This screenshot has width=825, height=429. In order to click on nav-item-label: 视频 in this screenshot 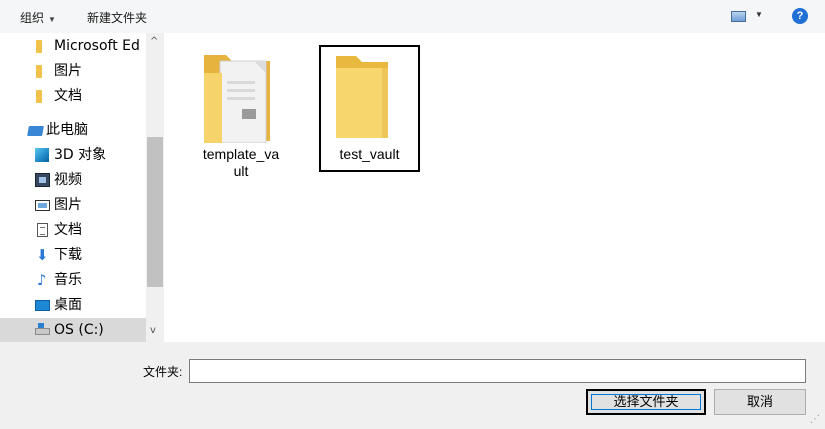, I will do `click(68, 180)`.